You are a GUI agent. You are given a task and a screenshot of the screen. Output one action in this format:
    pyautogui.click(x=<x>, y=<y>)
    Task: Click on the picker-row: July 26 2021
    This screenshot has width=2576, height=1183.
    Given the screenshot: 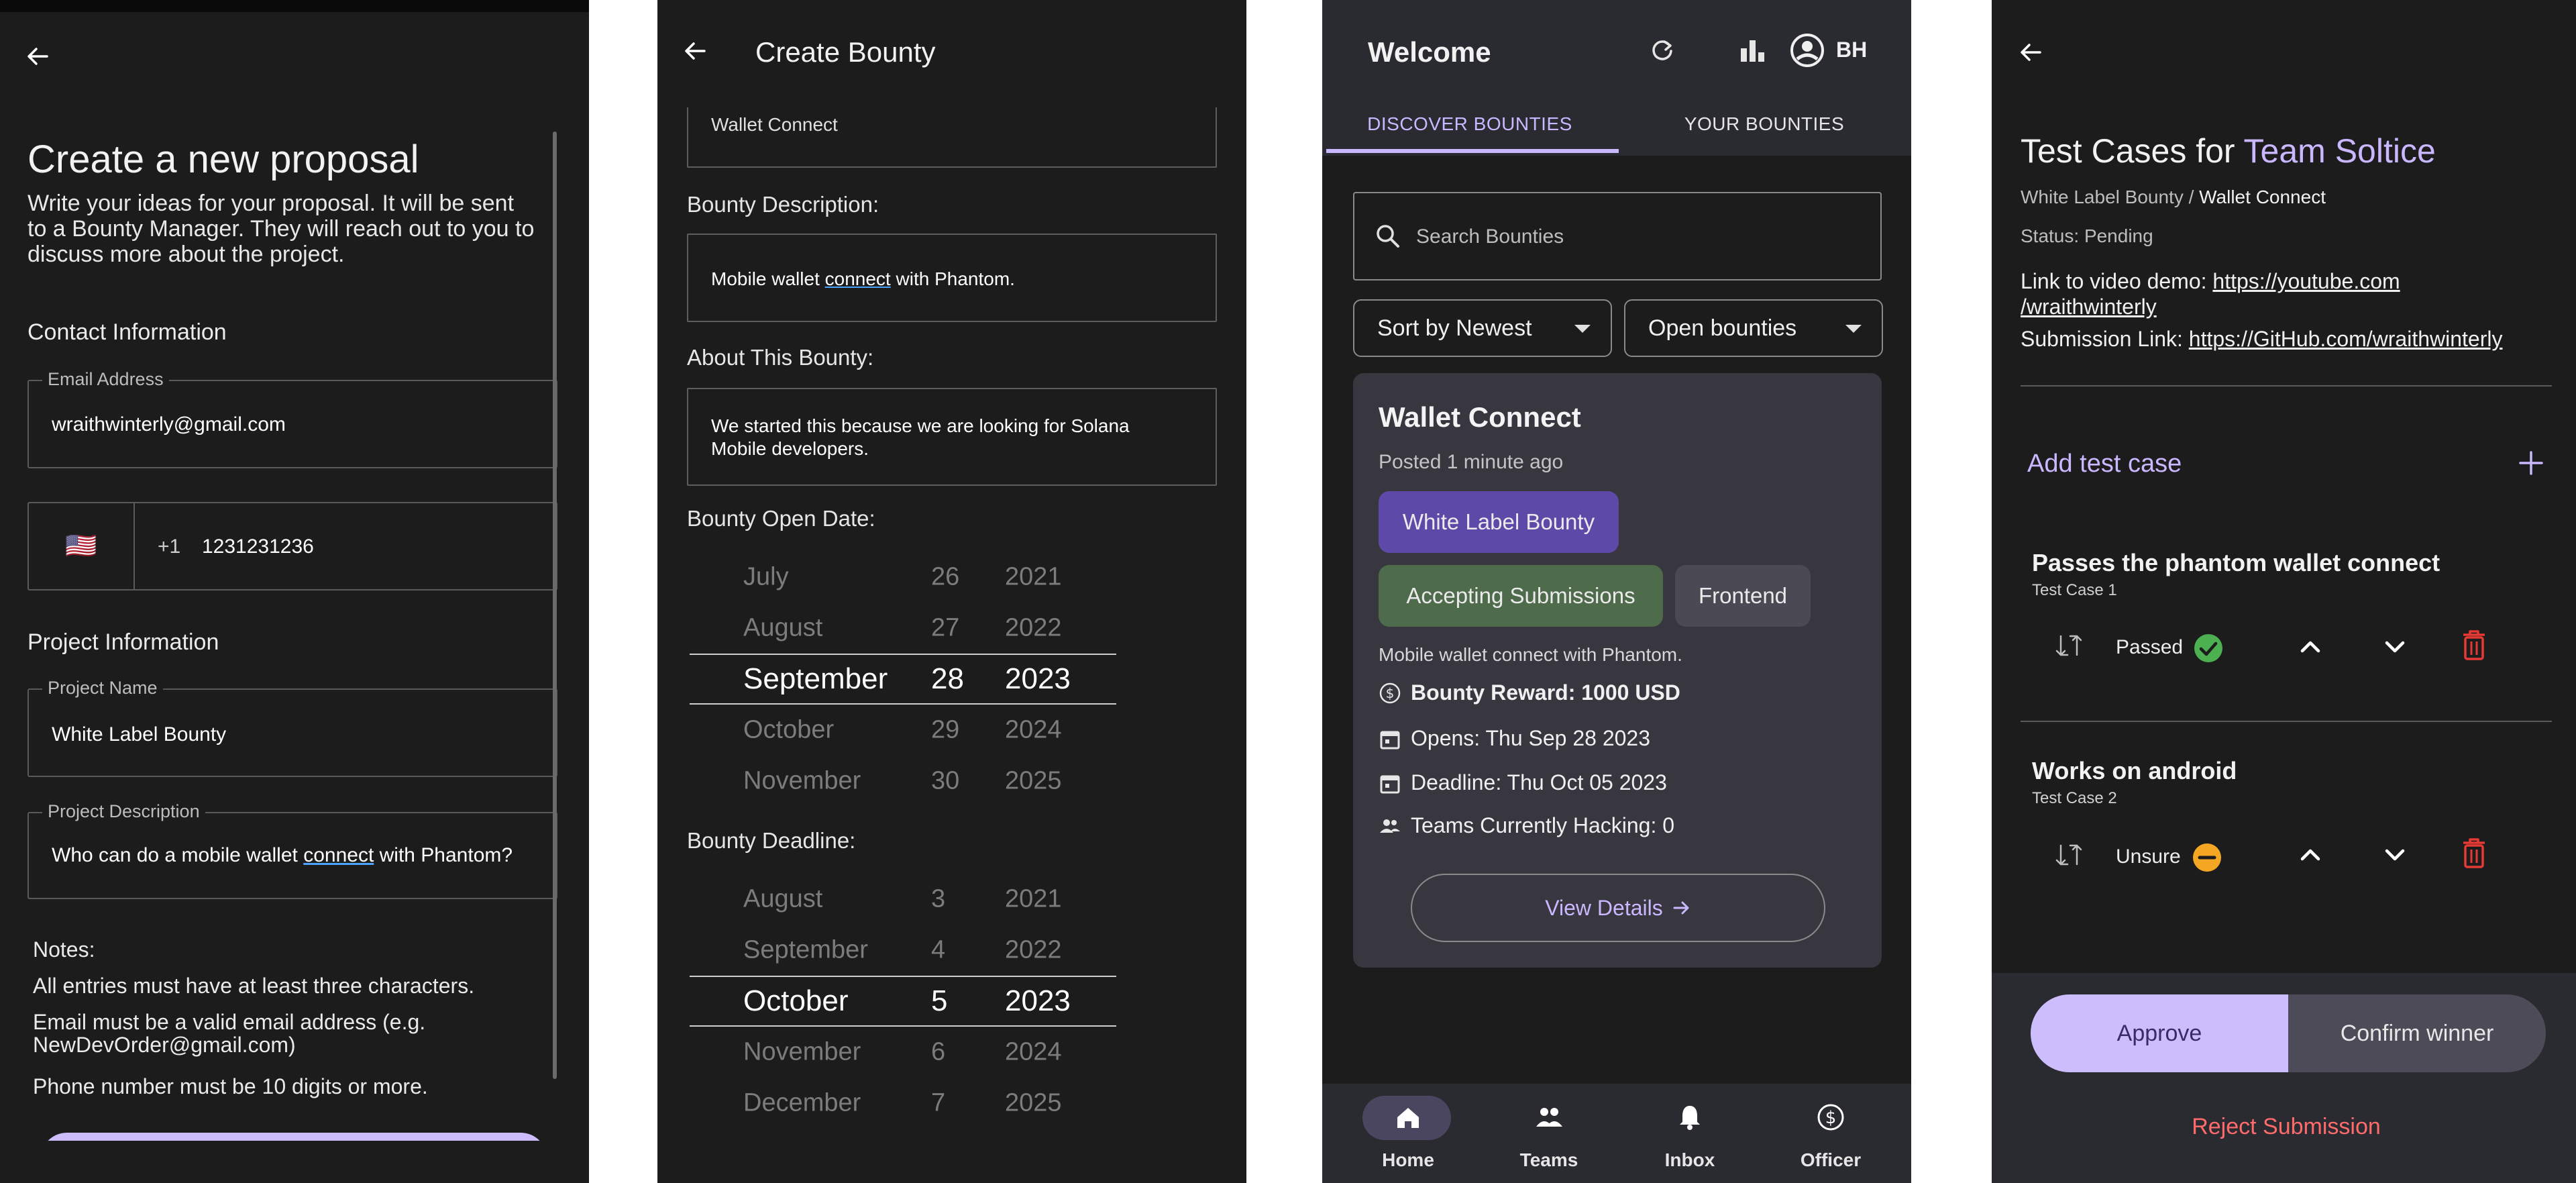 What is the action you would take?
    pyautogui.click(x=903, y=577)
    